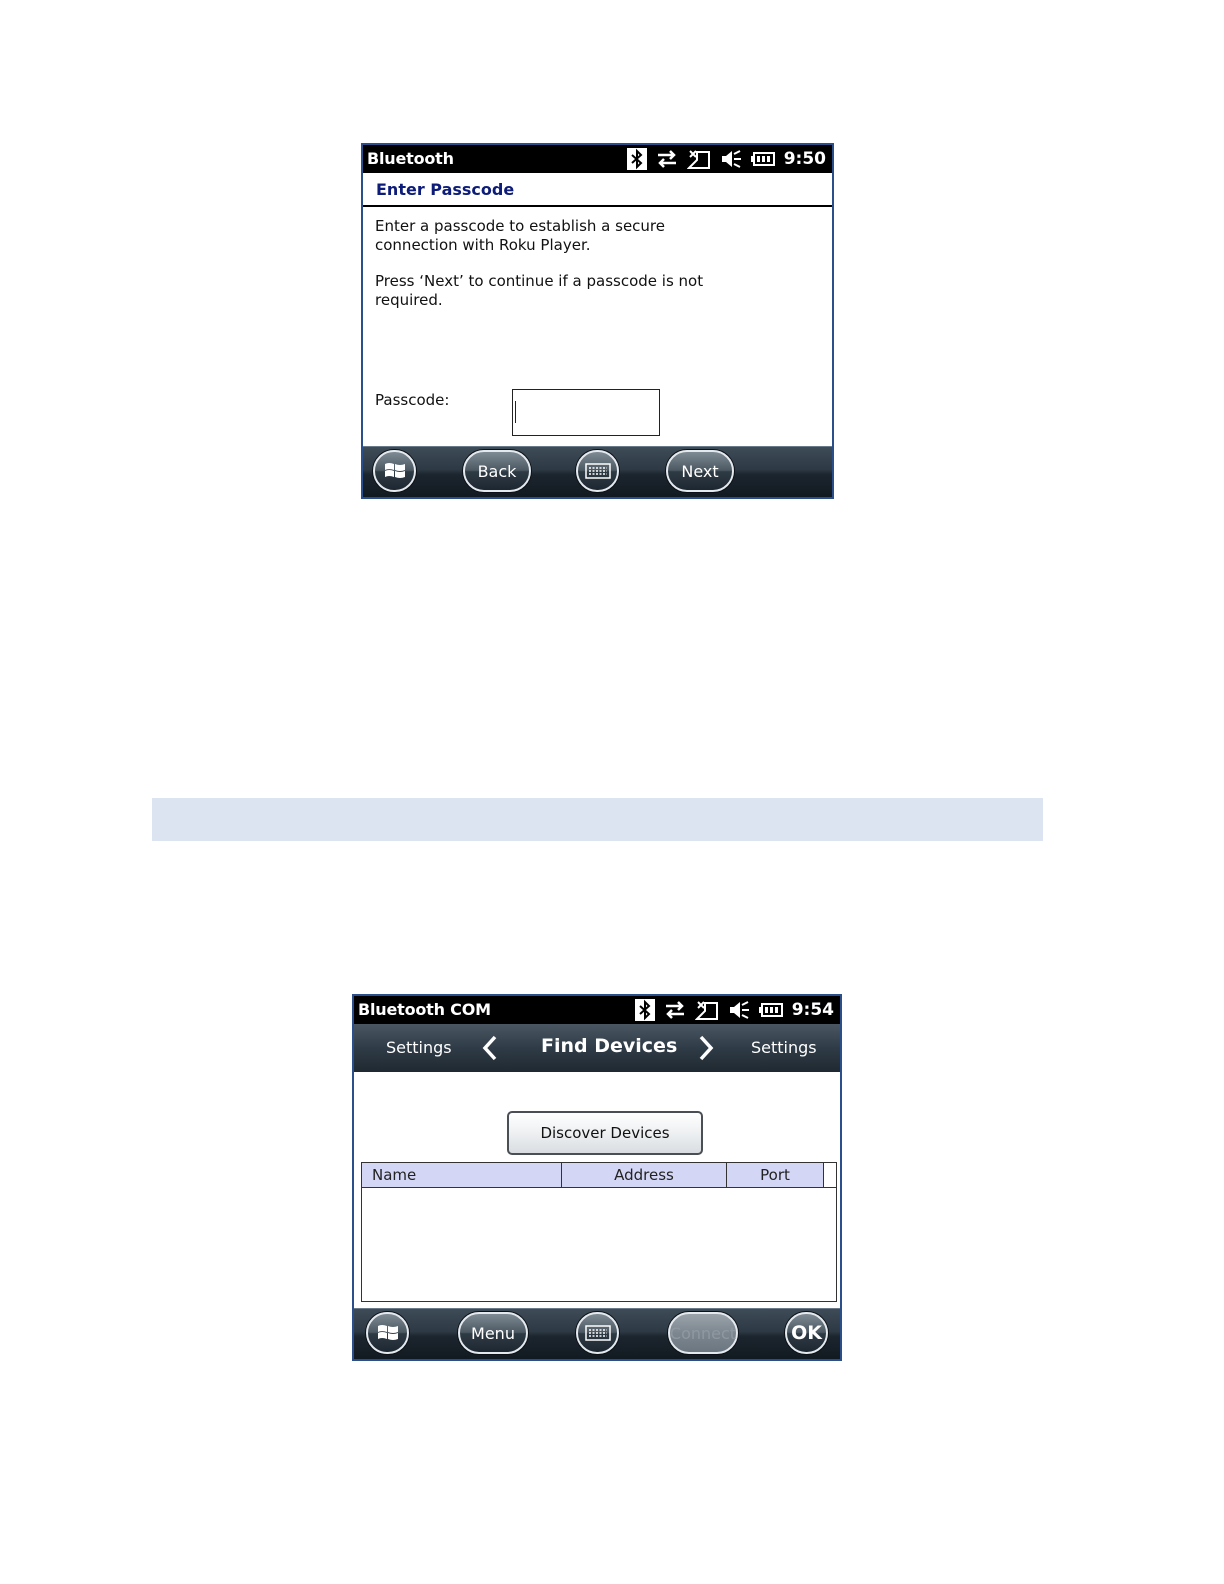  Describe the element at coordinates (609, 1046) in the screenshot. I see `tab-find-devices: Find Devices` at that location.